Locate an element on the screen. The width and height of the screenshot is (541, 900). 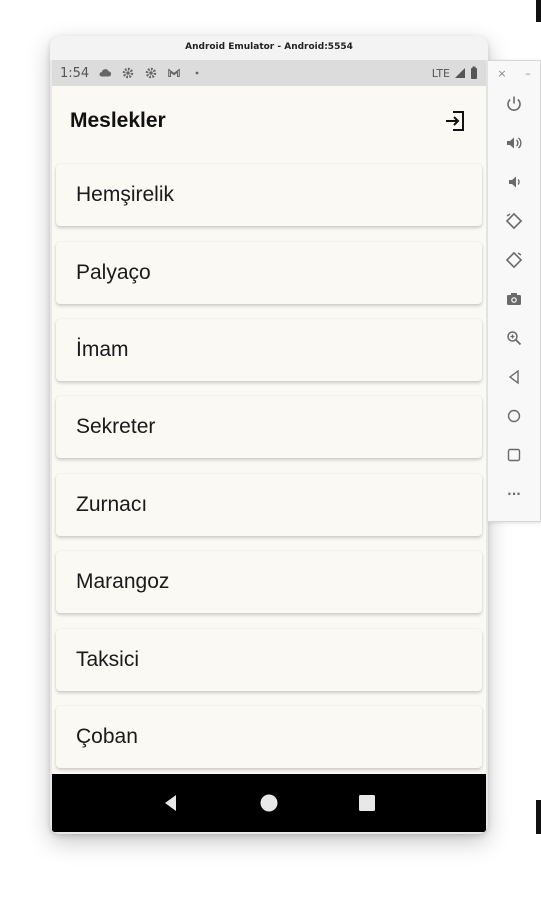
gmail-icon is located at coordinates (174, 73).